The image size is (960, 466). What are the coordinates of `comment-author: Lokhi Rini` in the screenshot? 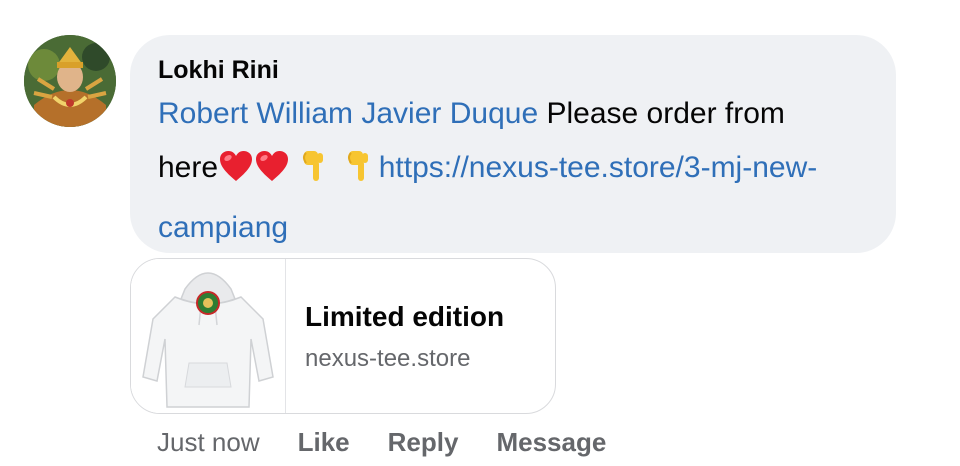 It's located at (514, 70).